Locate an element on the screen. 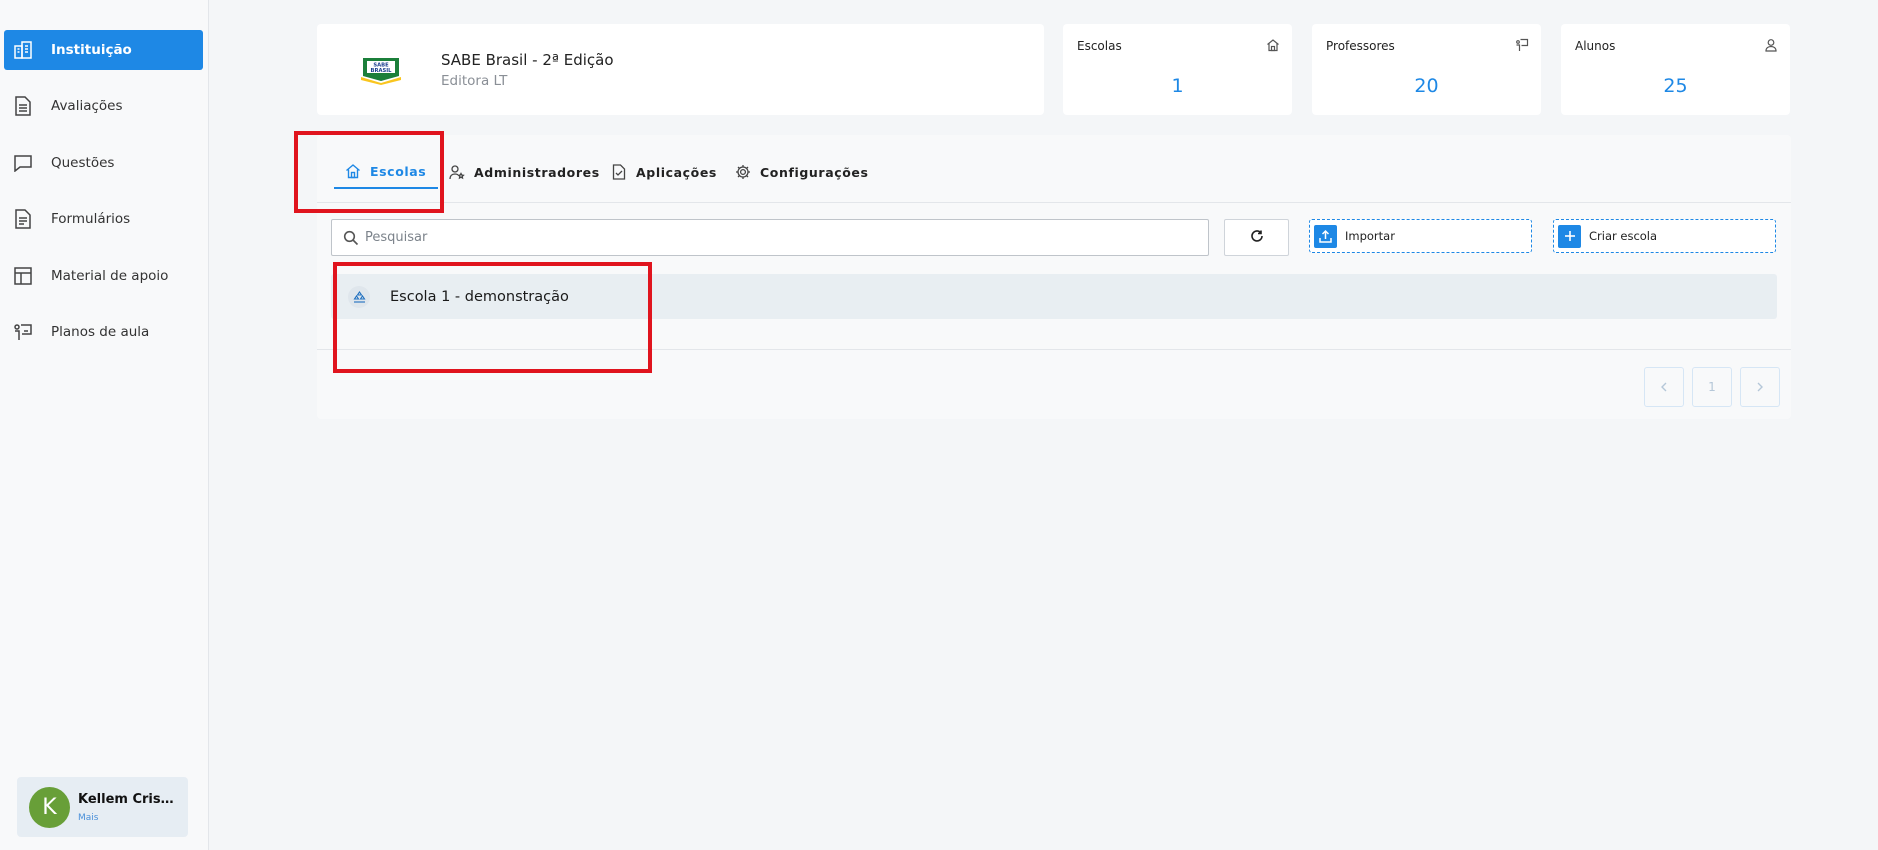 This screenshot has height=850, width=1878. stat-label: Escolas is located at coordinates (1099, 46).